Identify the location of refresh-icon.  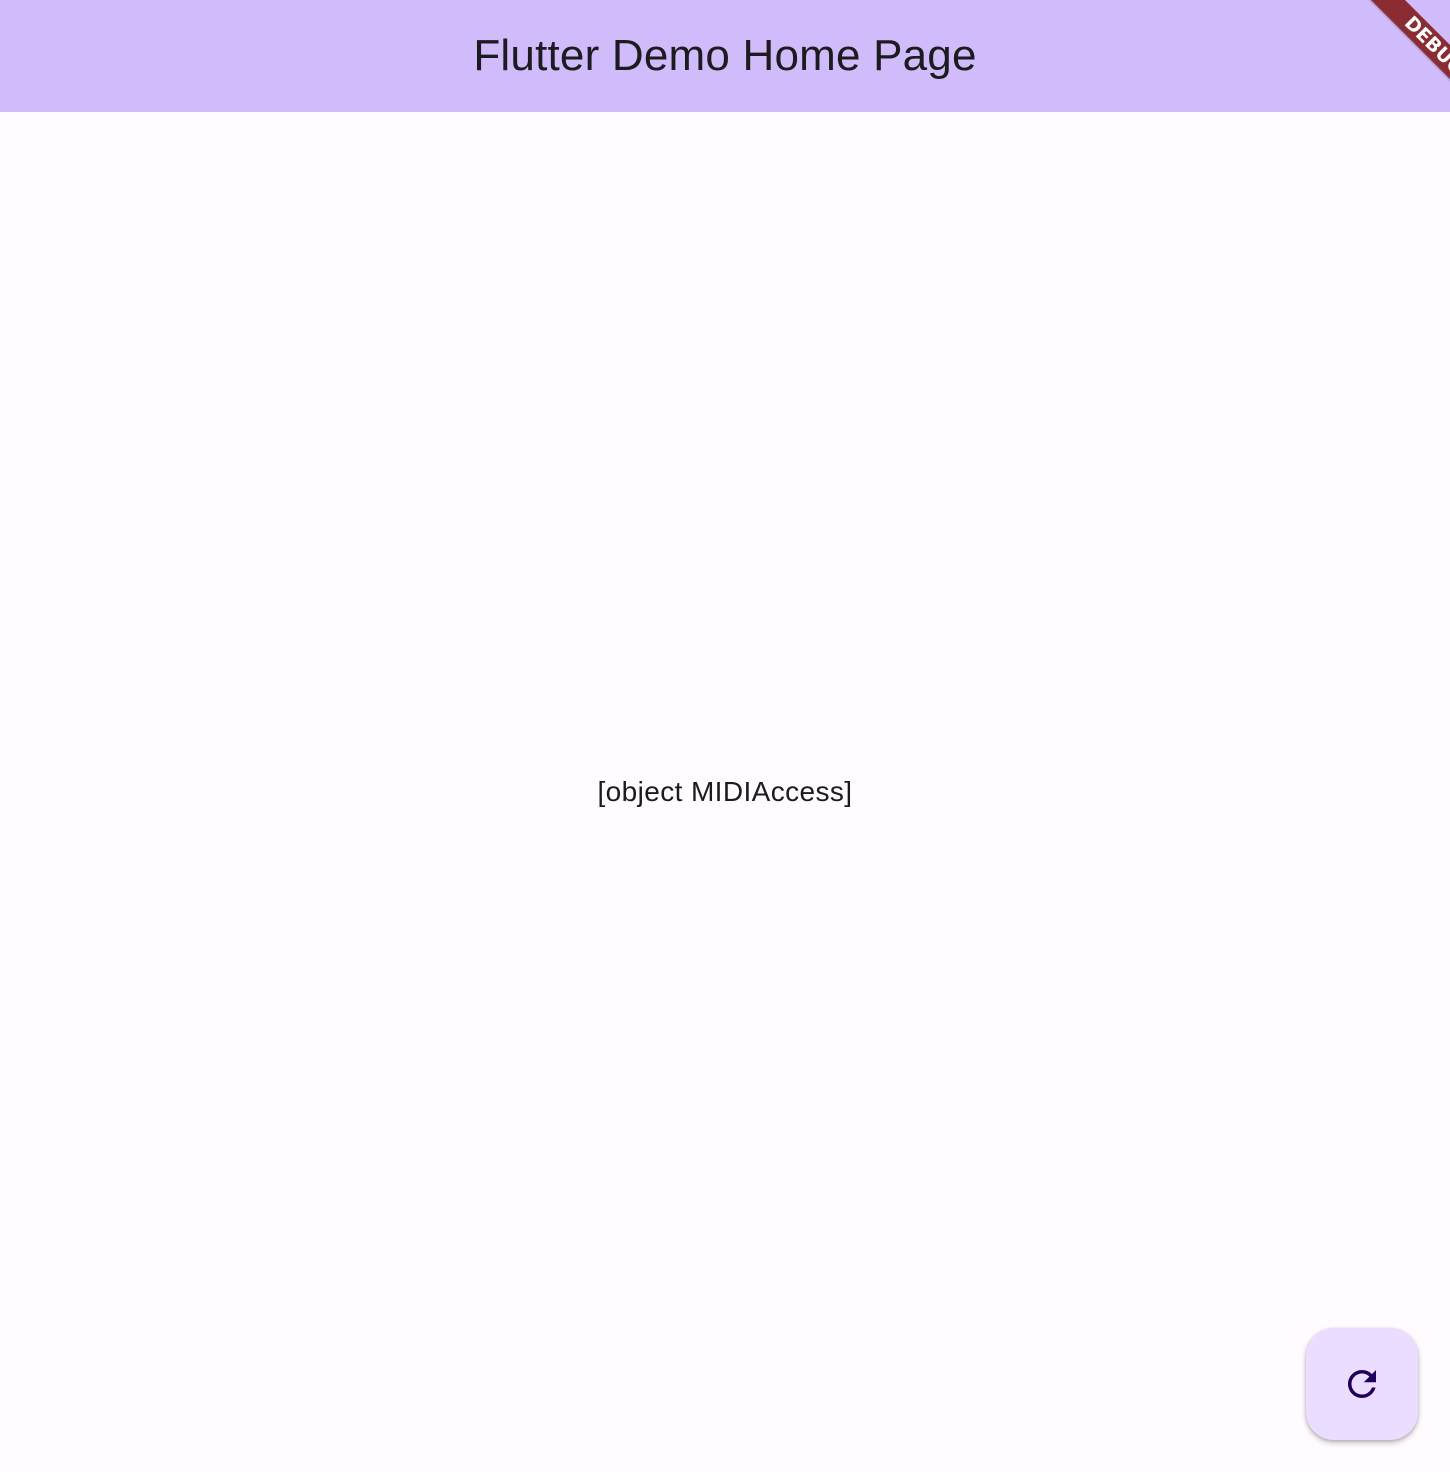
(1362, 1384).